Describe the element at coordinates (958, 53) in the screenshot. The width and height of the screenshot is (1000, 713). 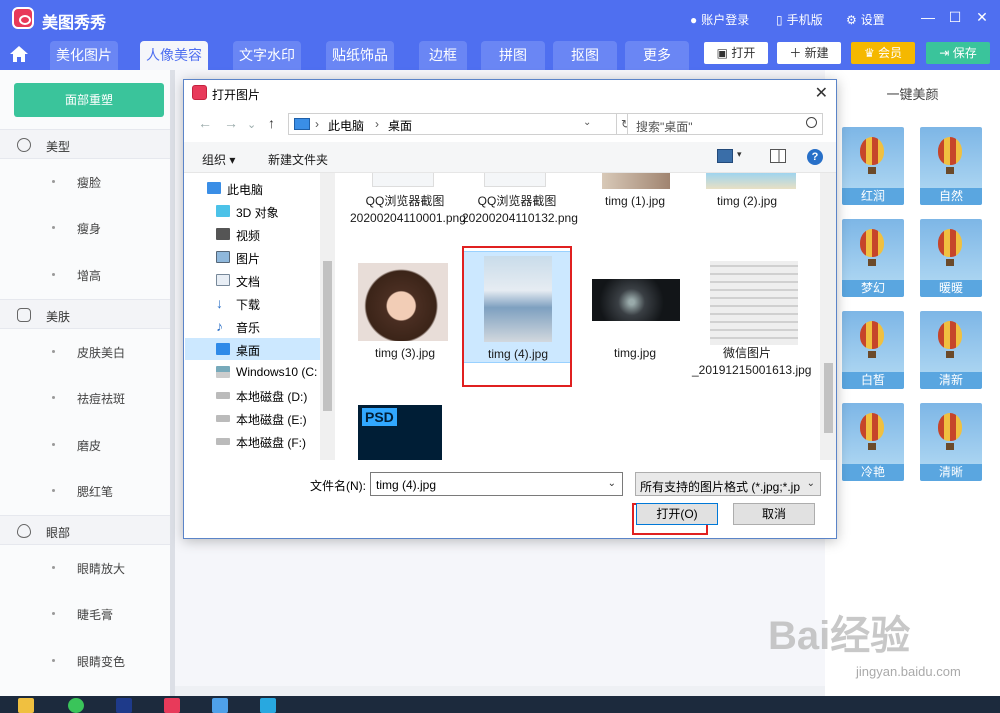
I see `save-button: ⇥ 保存` at that location.